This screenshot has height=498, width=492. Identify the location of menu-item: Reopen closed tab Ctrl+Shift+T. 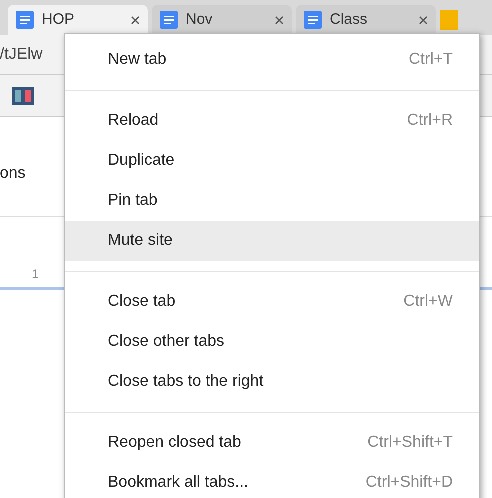
(272, 443).